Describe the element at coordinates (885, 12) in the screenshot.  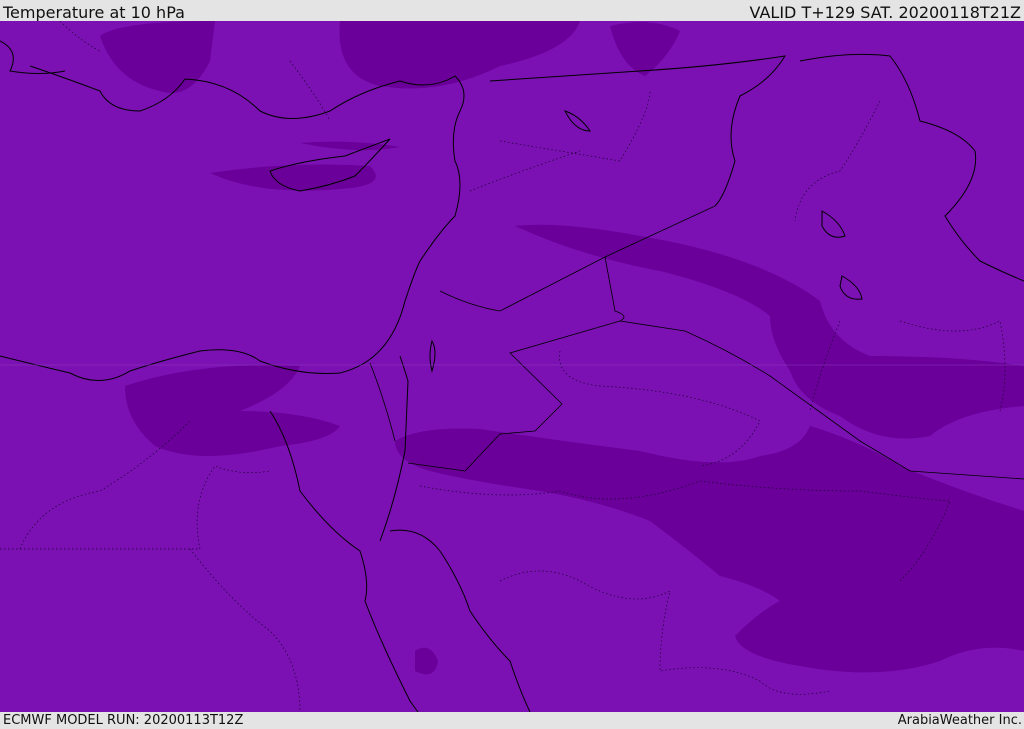
I see `valid-time: VALID T+129 SAT. 20200118T21Z` at that location.